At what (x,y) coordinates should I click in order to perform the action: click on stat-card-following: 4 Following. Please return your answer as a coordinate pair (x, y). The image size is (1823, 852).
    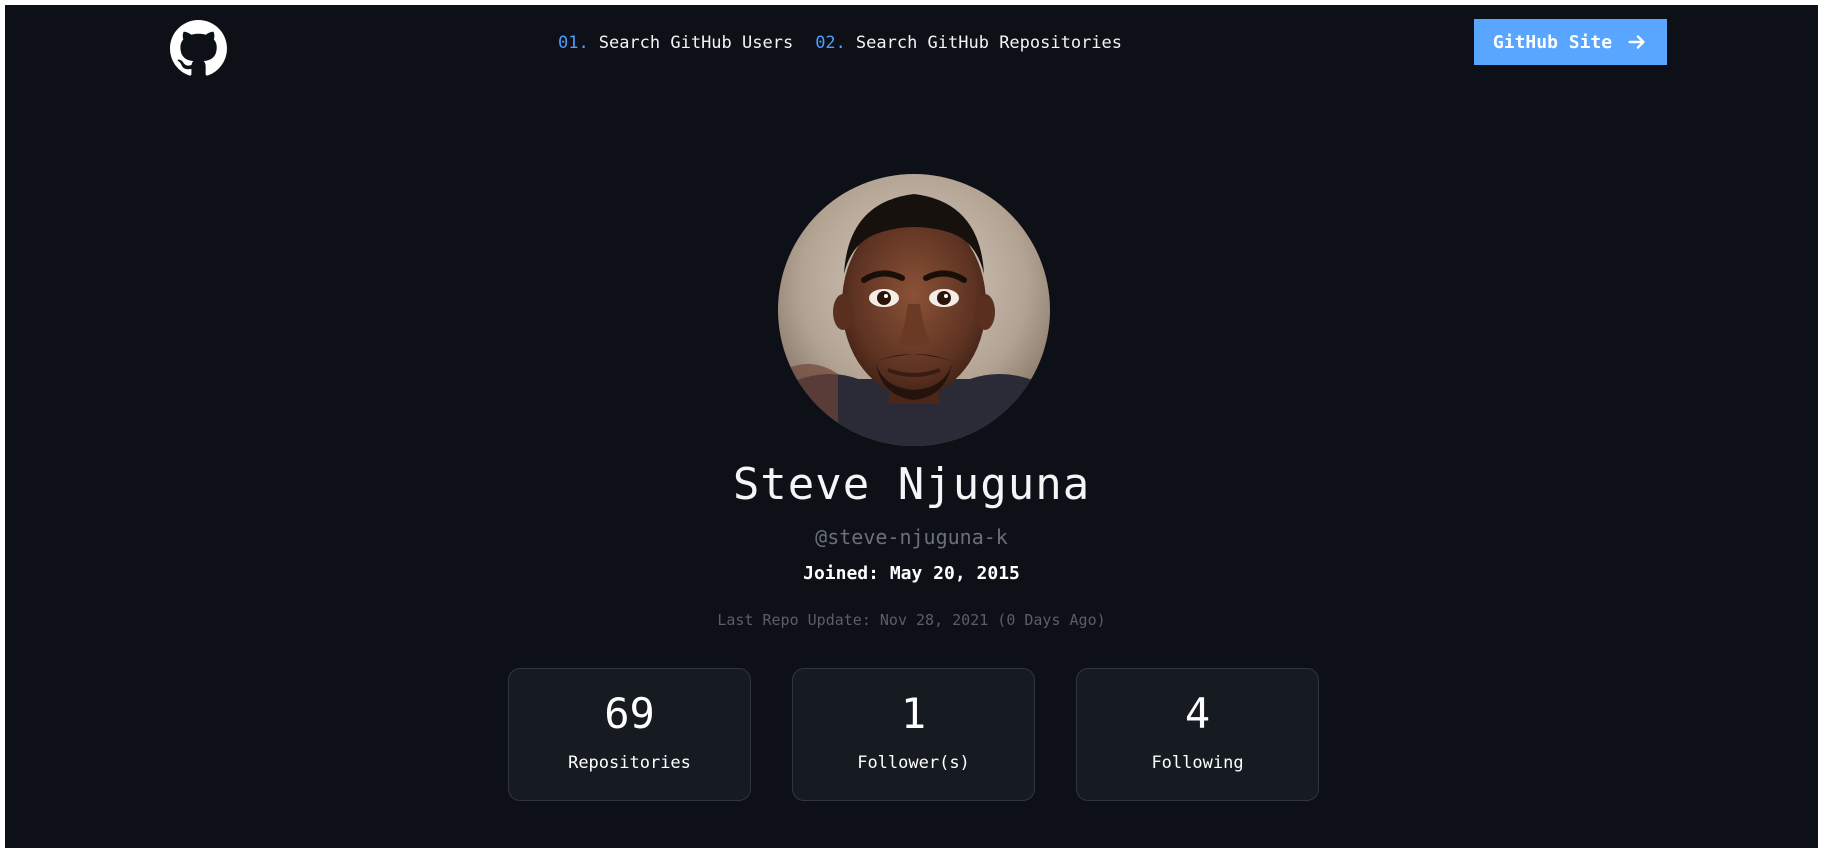
    Looking at the image, I should click on (1197, 734).